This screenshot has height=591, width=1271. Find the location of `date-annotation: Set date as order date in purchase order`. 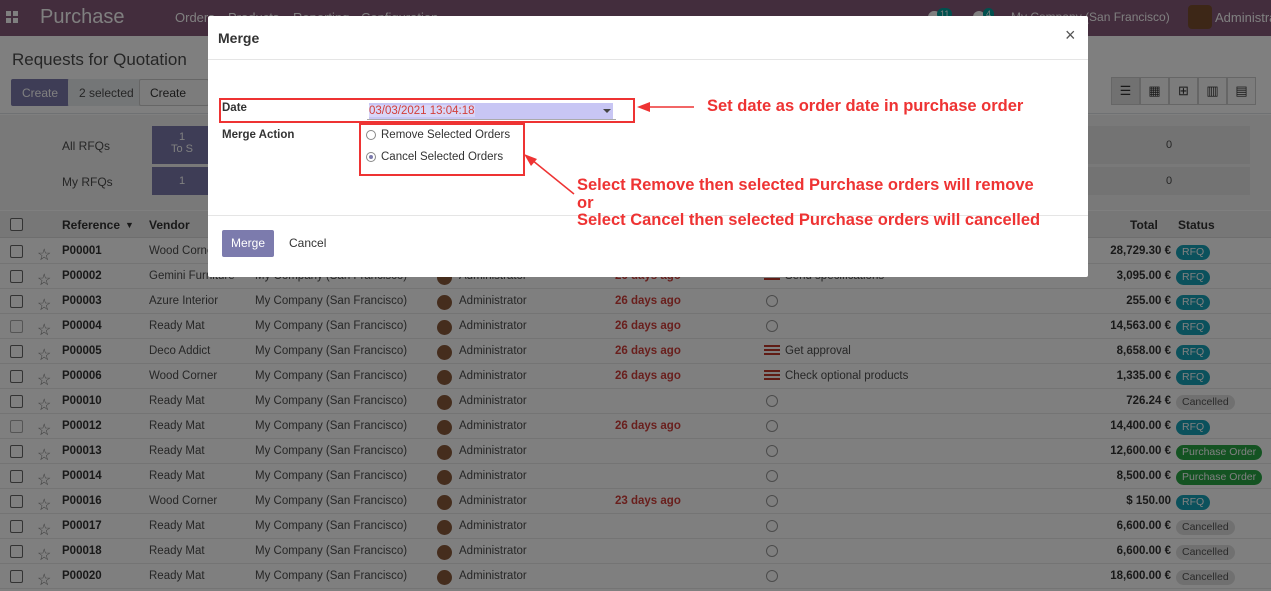

date-annotation: Set date as order date in purchase order is located at coordinates (865, 106).